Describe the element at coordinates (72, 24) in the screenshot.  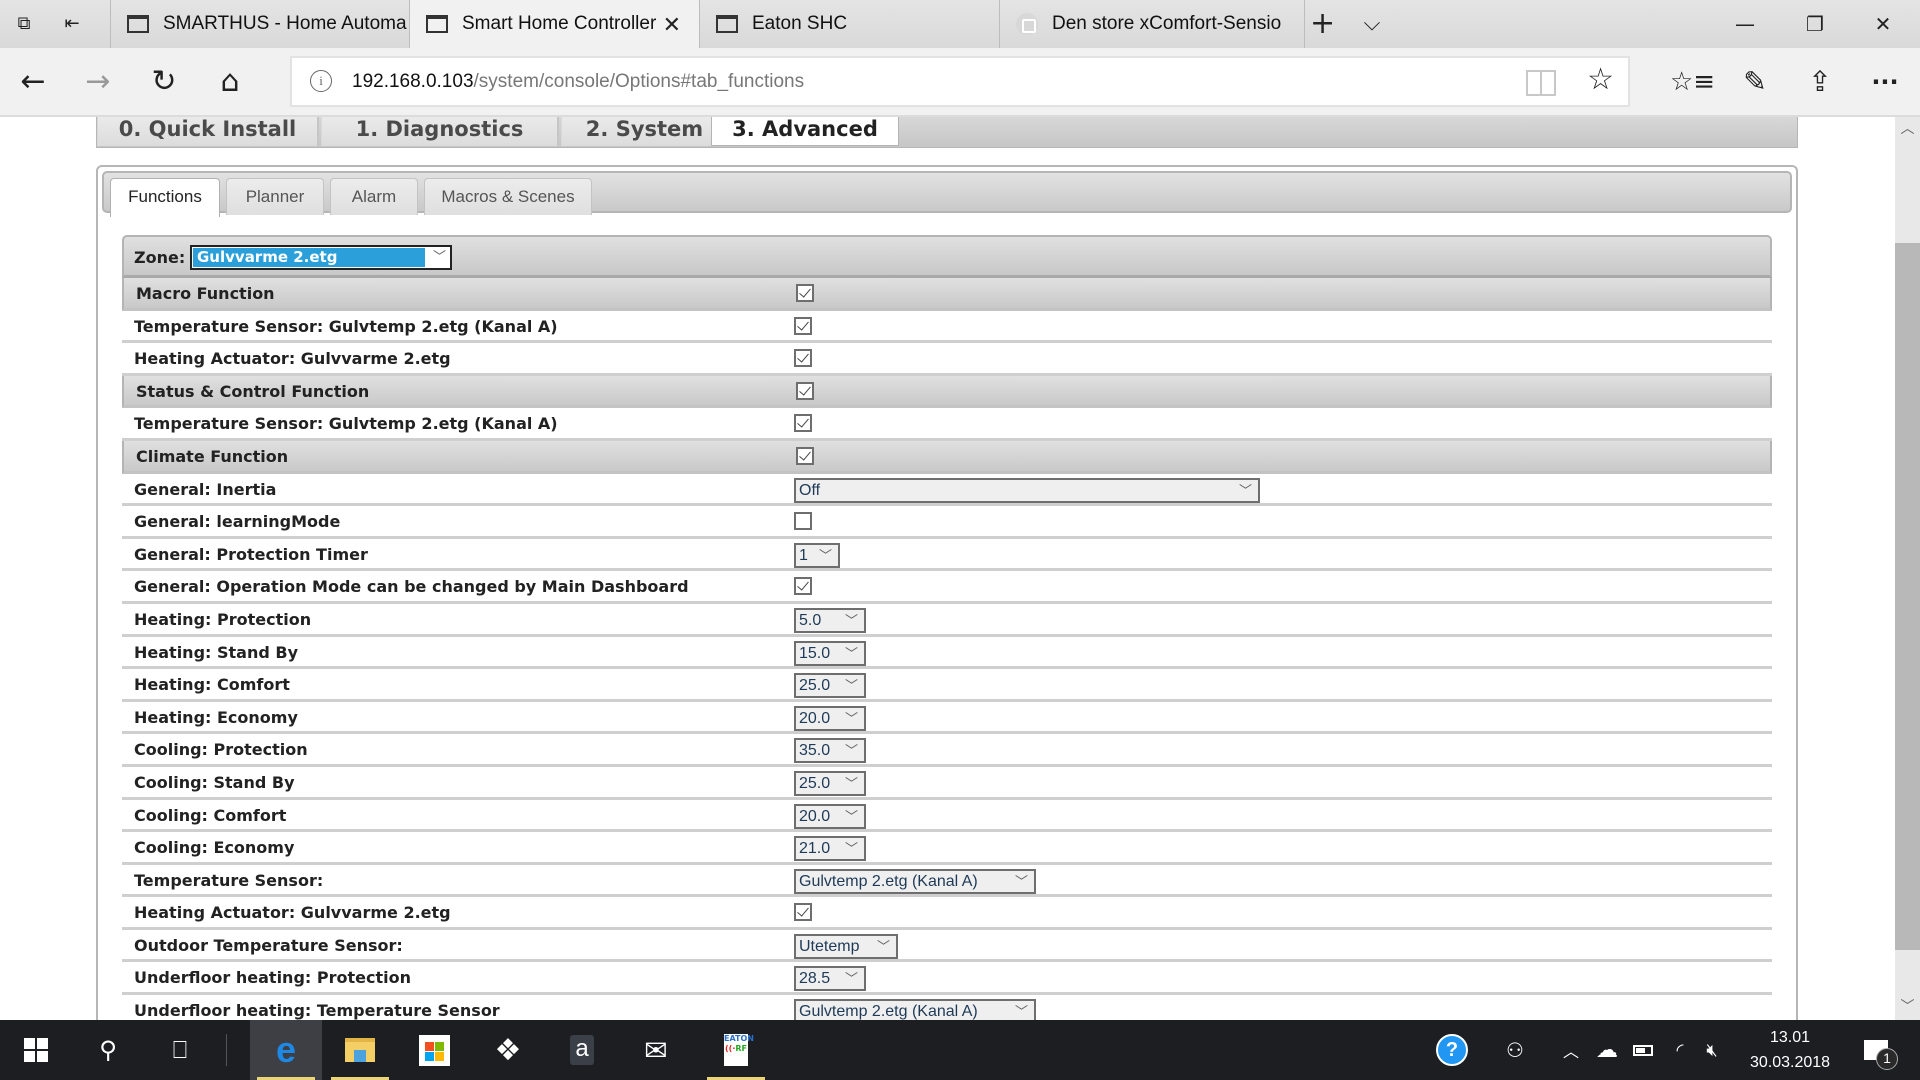
I see `set-tabs-aside-icon: ⇤` at that location.